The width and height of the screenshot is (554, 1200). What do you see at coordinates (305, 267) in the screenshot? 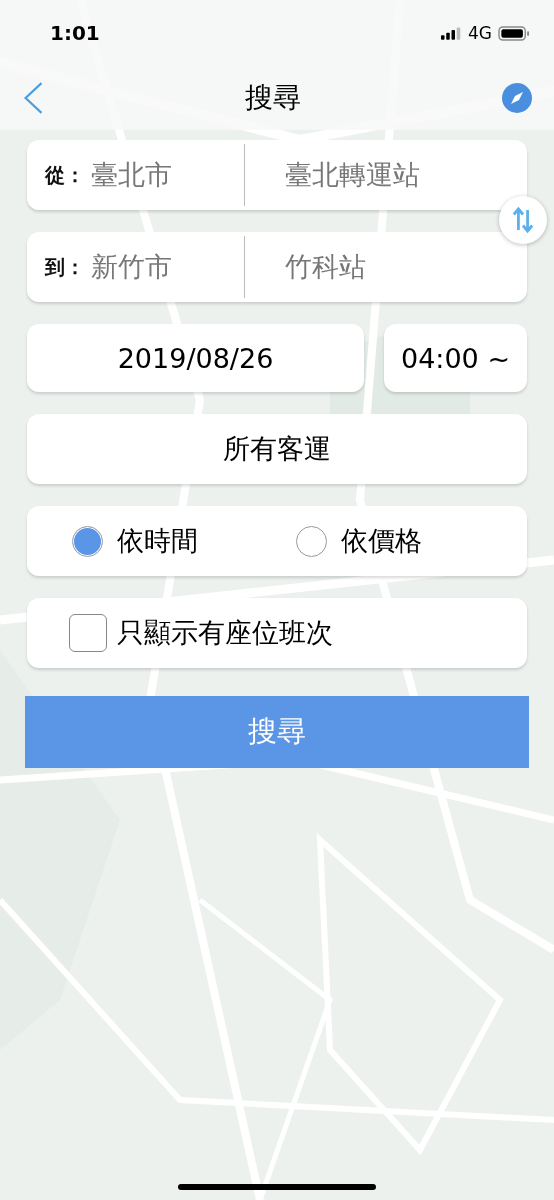
I see `station-selector: 竹科站` at bounding box center [305, 267].